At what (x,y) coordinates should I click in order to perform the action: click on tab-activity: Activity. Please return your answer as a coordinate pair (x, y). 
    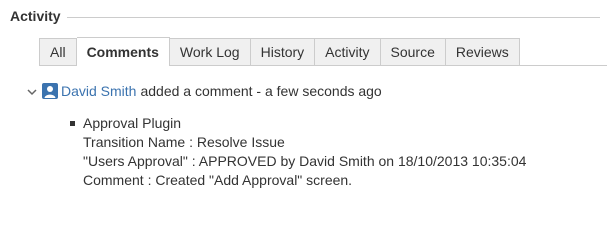
    Looking at the image, I should click on (348, 51).